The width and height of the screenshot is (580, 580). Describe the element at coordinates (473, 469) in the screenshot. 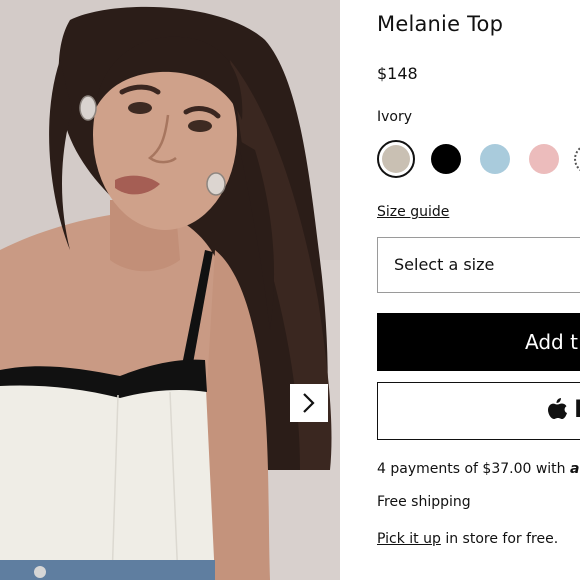

I see `installments-amount: 4 payments of $37.00 with` at that location.